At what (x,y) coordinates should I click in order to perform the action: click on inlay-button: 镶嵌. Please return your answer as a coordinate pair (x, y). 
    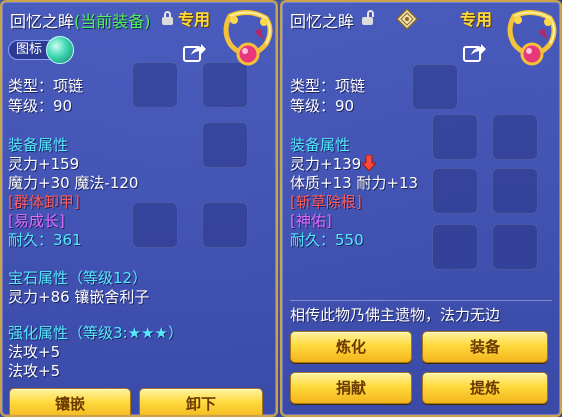
    Looking at the image, I should click on (70, 401).